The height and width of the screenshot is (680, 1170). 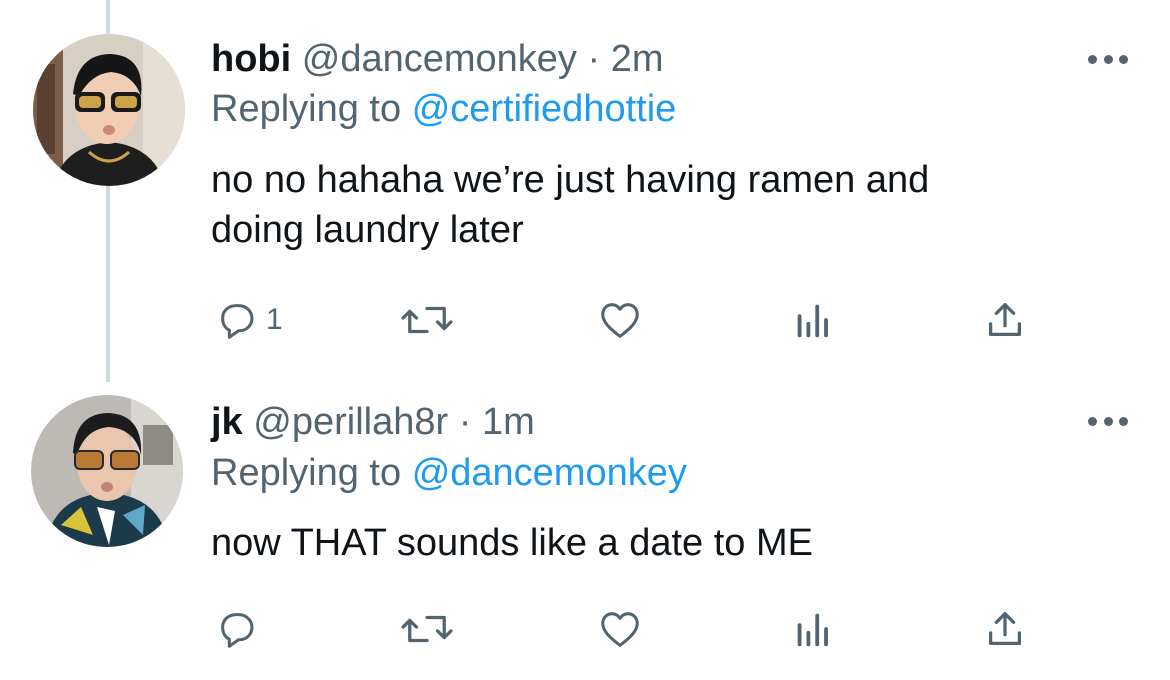 What do you see at coordinates (544, 109) in the screenshot?
I see `mention-link: @certifiedhottie` at bounding box center [544, 109].